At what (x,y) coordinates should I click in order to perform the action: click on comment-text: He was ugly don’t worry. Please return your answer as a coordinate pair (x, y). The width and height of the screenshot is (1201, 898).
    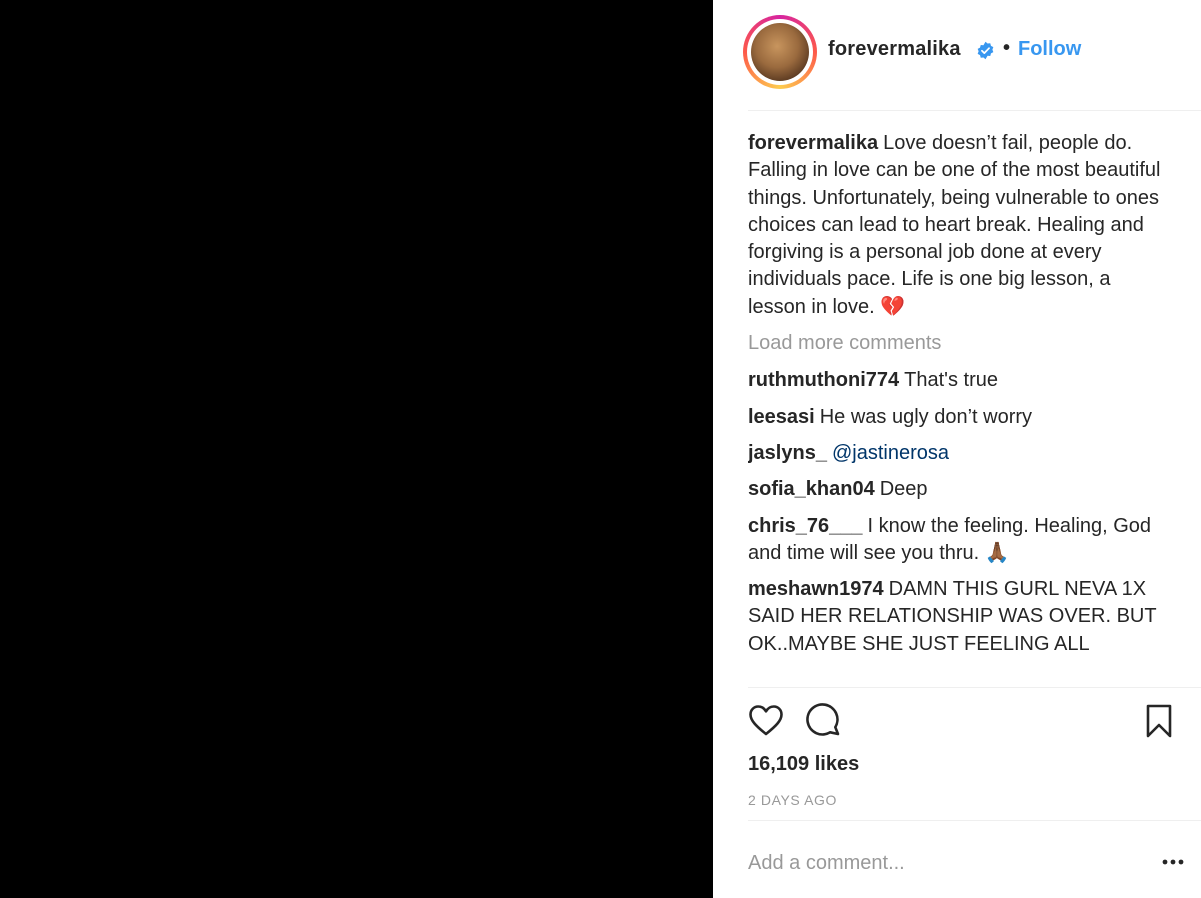
    Looking at the image, I should click on (926, 416).